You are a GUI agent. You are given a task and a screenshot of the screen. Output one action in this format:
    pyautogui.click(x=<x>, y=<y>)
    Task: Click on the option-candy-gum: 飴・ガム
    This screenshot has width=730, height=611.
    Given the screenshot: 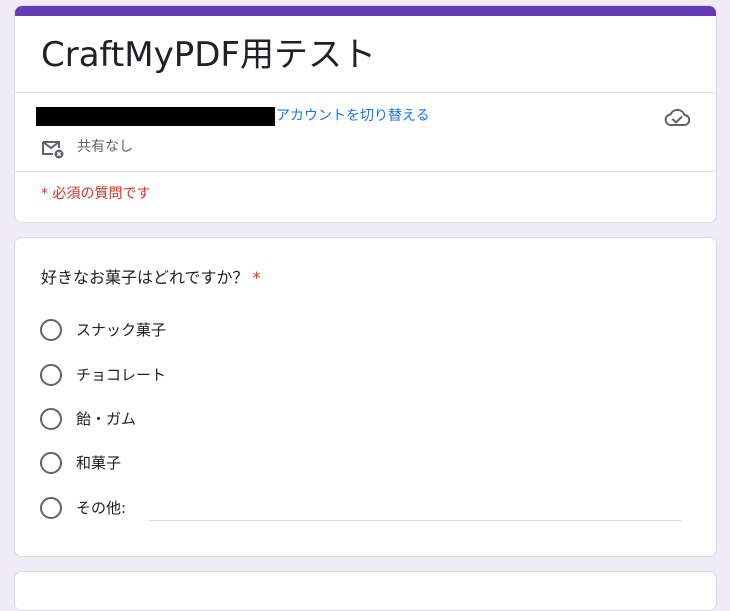 What is the action you would take?
    pyautogui.click(x=88, y=419)
    